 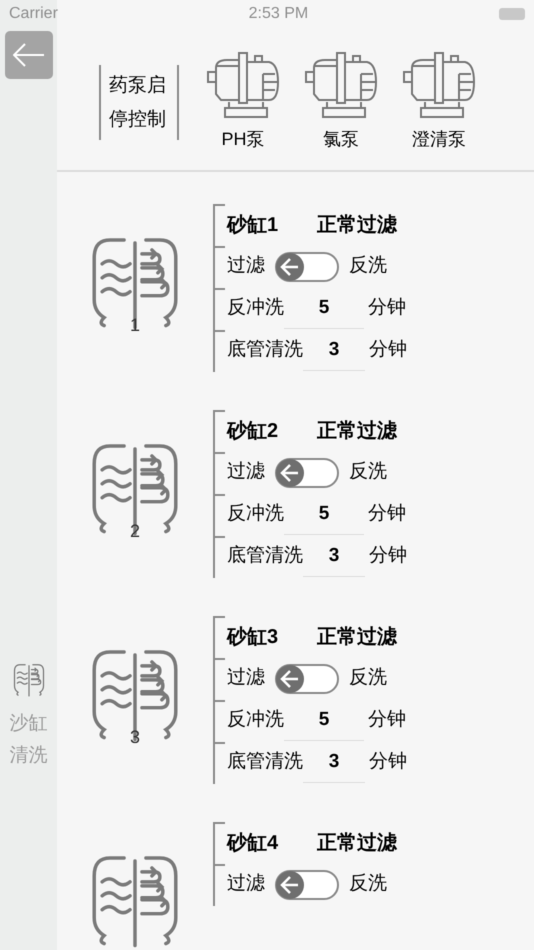 I want to click on time-label: 2:53 PM, so click(x=278, y=14).